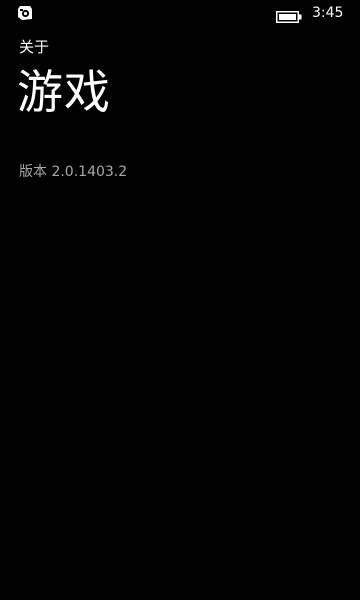 This screenshot has width=360, height=600. Describe the element at coordinates (180, 14) in the screenshot. I see `status-bar: 3:45` at that location.